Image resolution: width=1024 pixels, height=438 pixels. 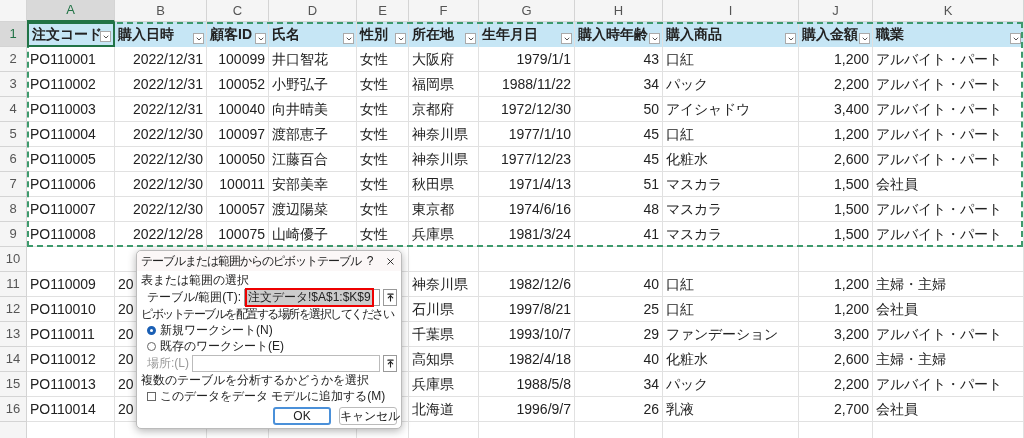 I want to click on header-cell: 性別, so click(x=383, y=34).